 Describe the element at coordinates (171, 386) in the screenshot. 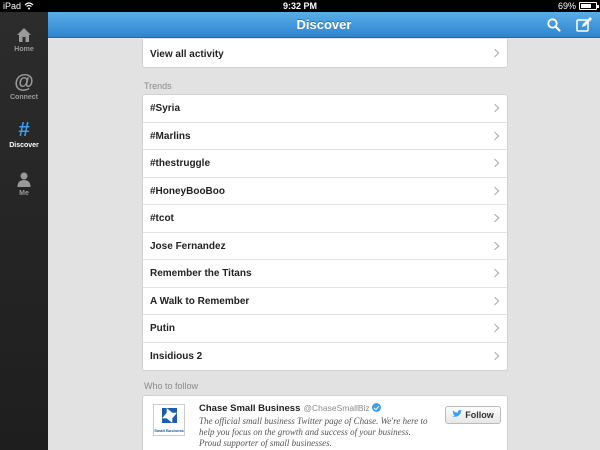

I see `who-to-follow-heading: Who to follow` at that location.